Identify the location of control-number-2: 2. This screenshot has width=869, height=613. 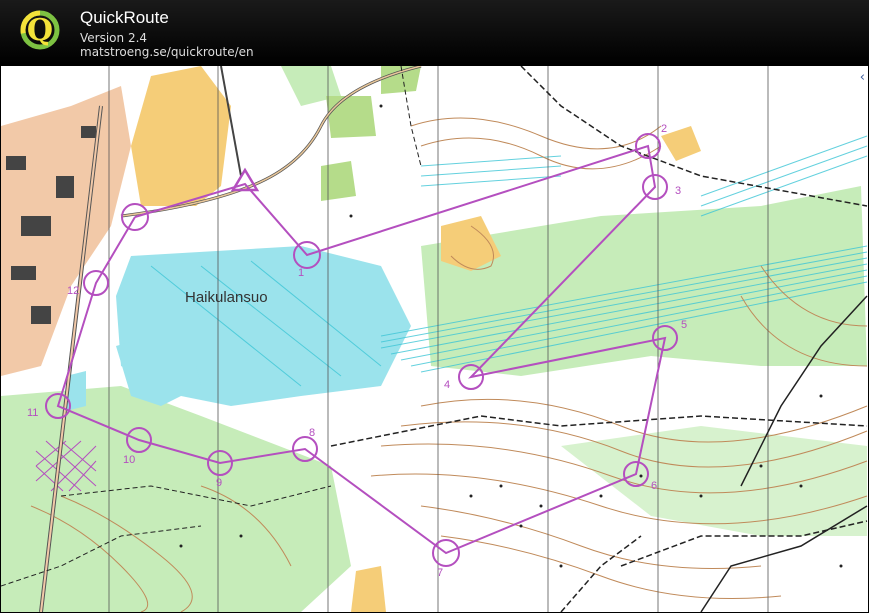
(664, 129).